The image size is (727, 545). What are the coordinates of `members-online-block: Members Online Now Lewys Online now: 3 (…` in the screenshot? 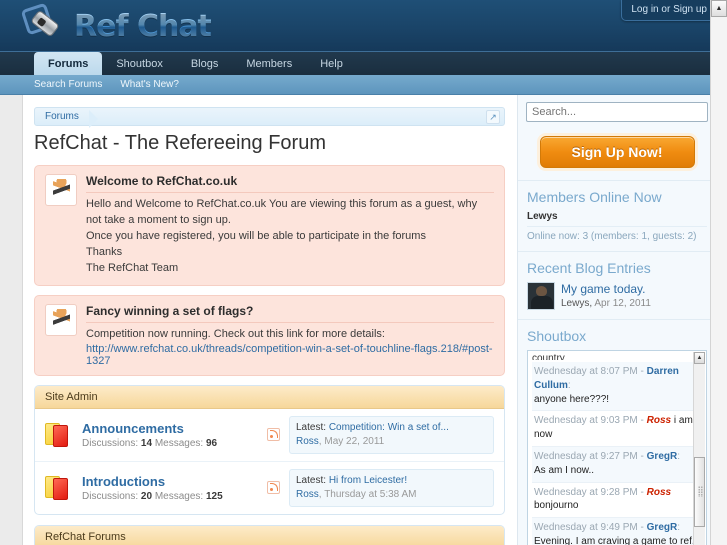 It's located at (617, 215).